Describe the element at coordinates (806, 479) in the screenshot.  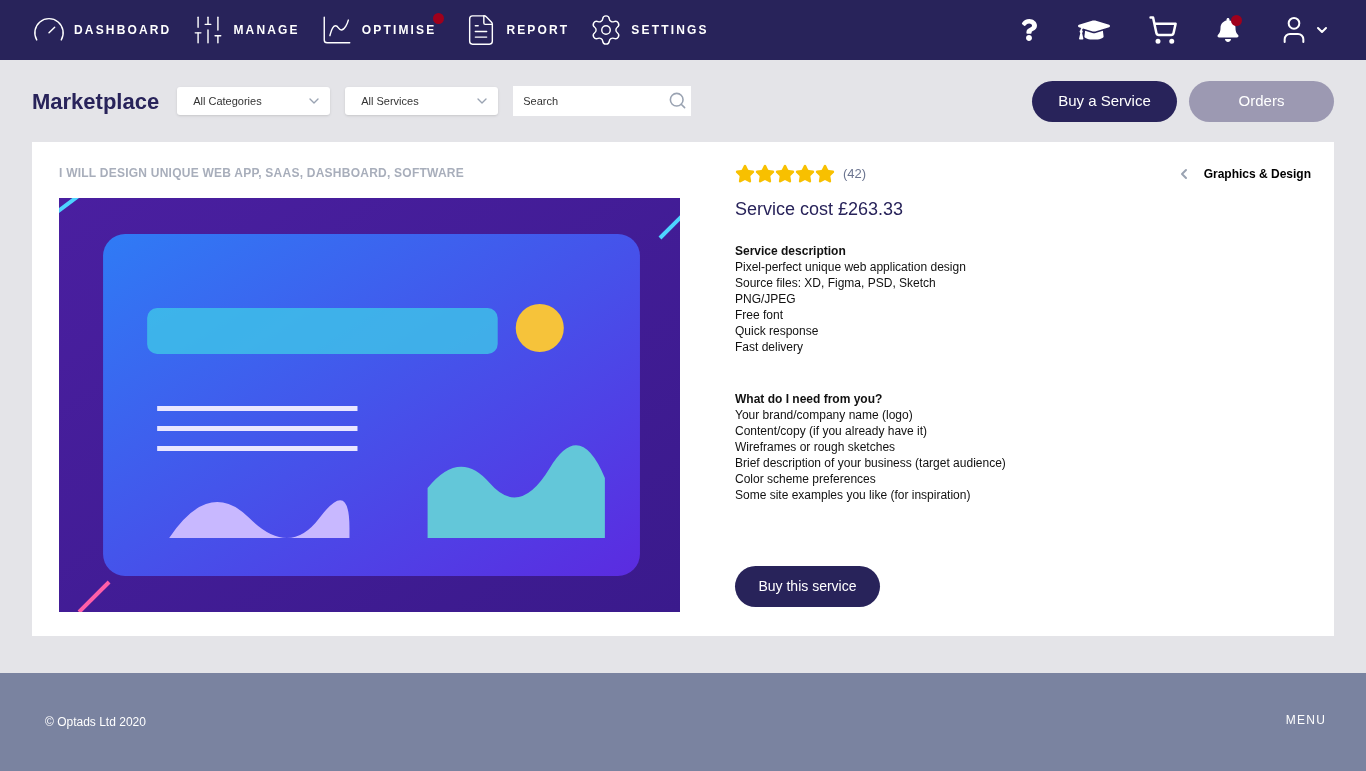
I see `description-line: Color scheme preferences` at that location.